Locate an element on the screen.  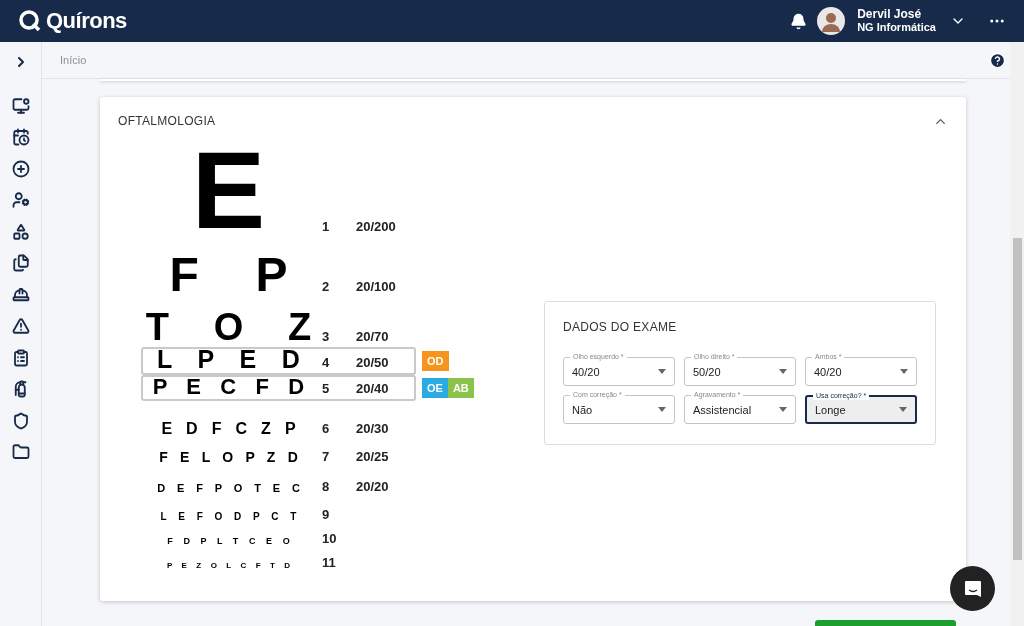
panel-title: DADOS DO EXAME is located at coordinates (620, 327).